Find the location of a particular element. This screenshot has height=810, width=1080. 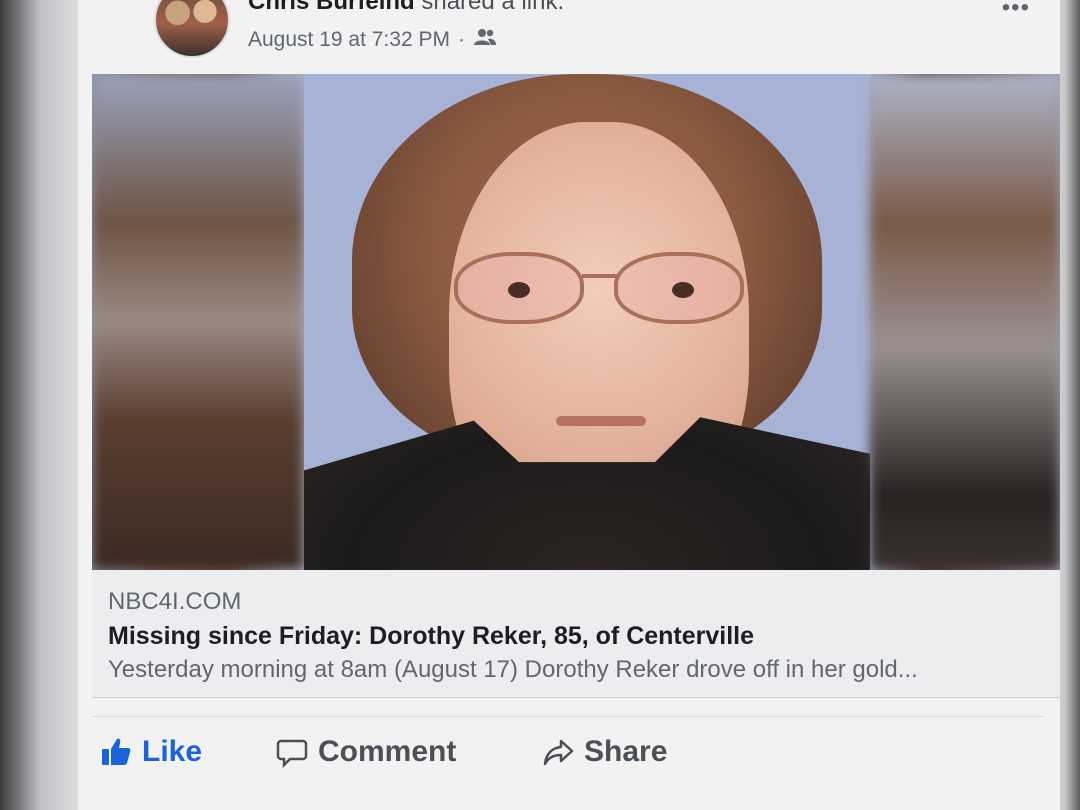

link-domain: NBC4I.COM is located at coordinates (175, 601).